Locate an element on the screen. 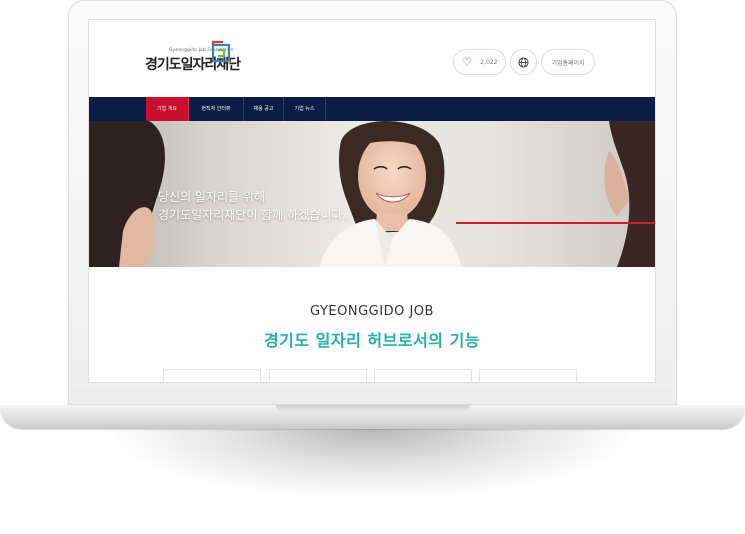 The height and width of the screenshot is (534, 745). laptop-notch is located at coordinates (373, 408).